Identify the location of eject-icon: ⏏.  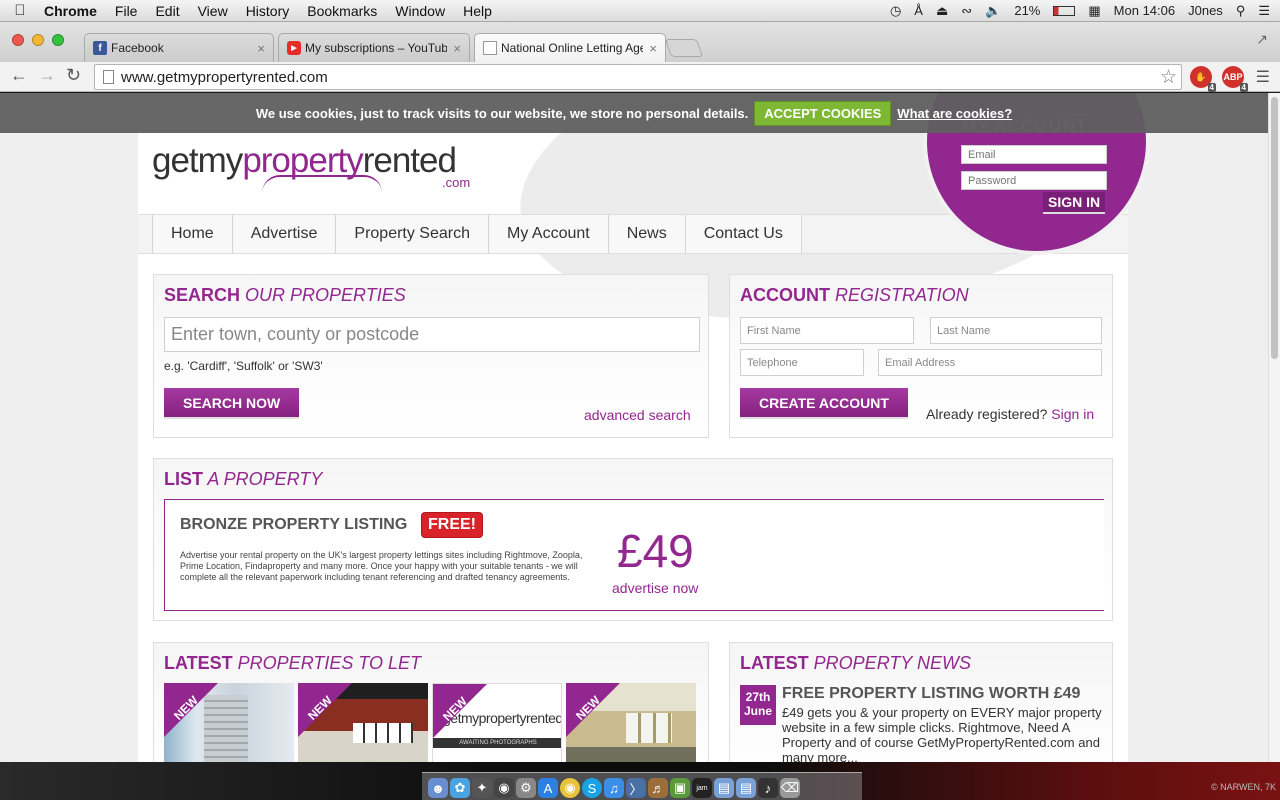
(942, 11).